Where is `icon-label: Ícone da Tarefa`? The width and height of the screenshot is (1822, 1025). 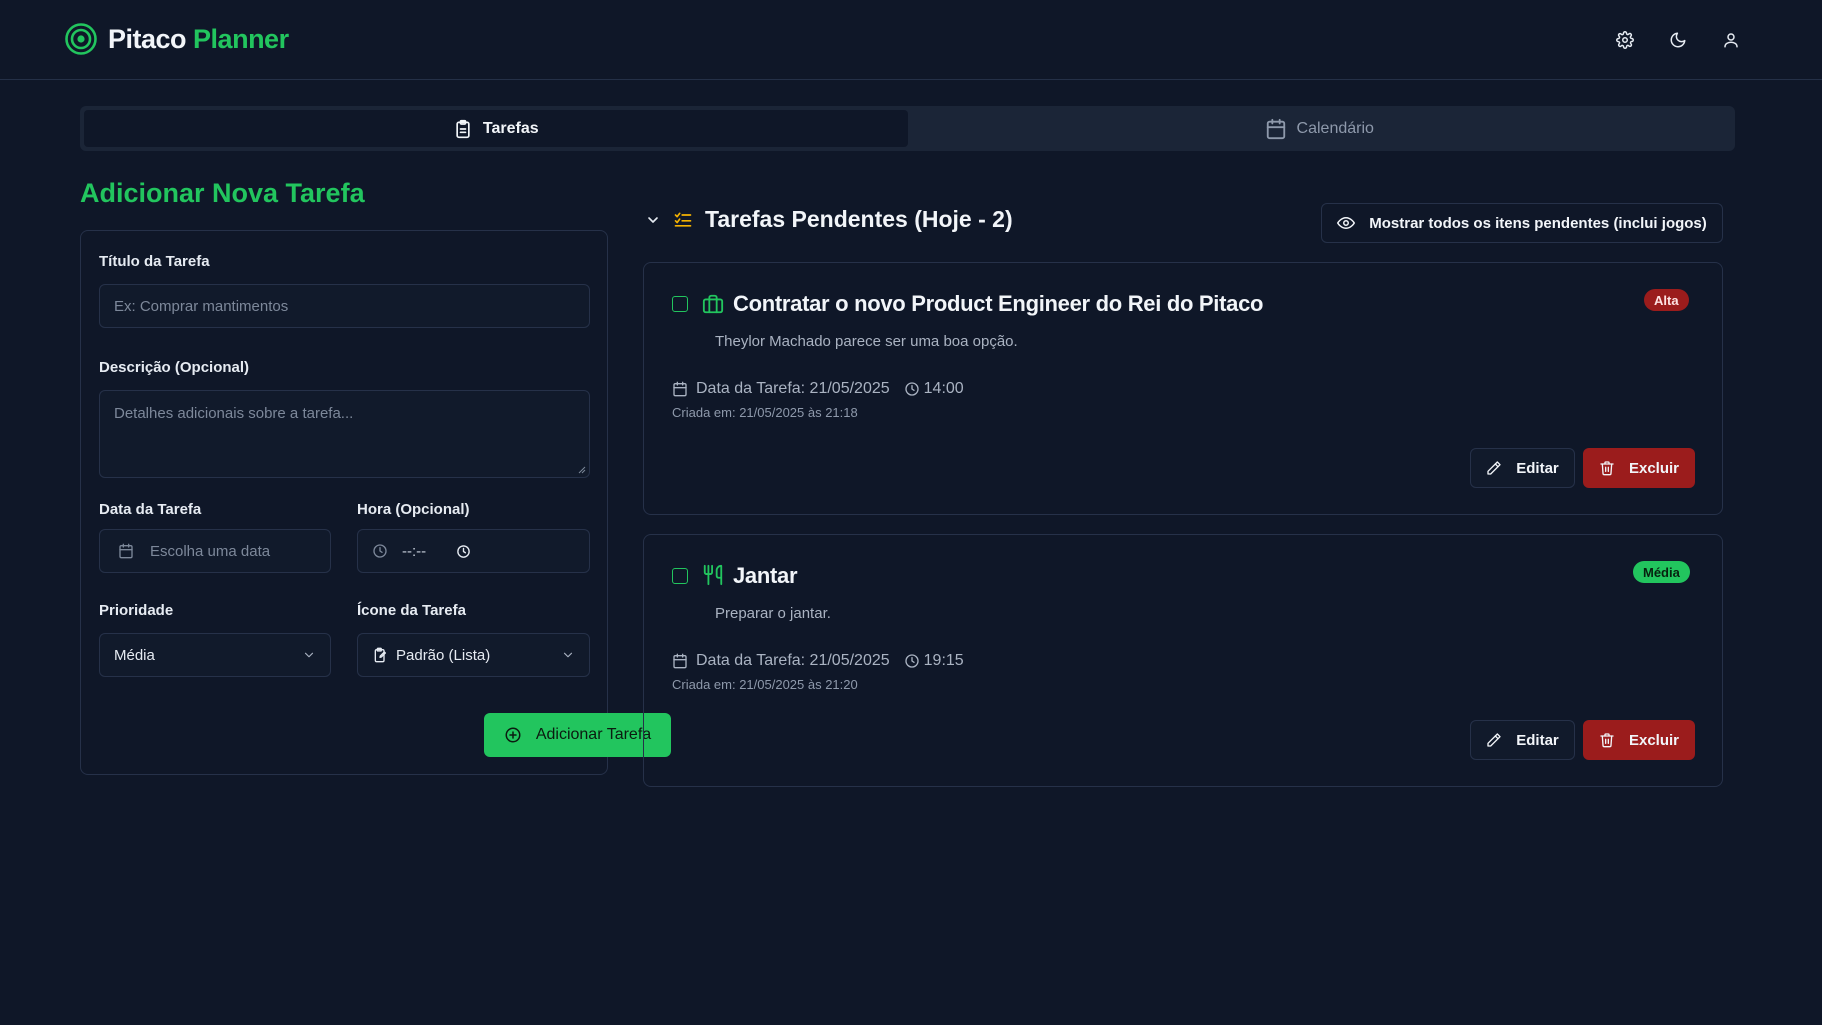 icon-label: Ícone da Tarefa is located at coordinates (411, 610).